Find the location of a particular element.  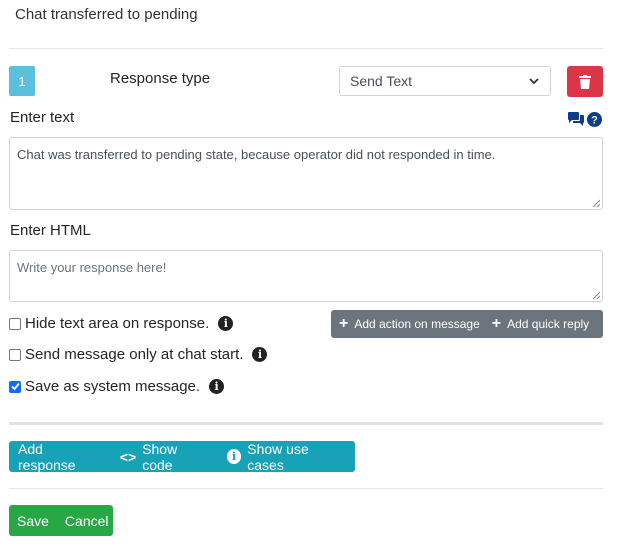

send-only-at-start-checkbox is located at coordinates (15, 354).